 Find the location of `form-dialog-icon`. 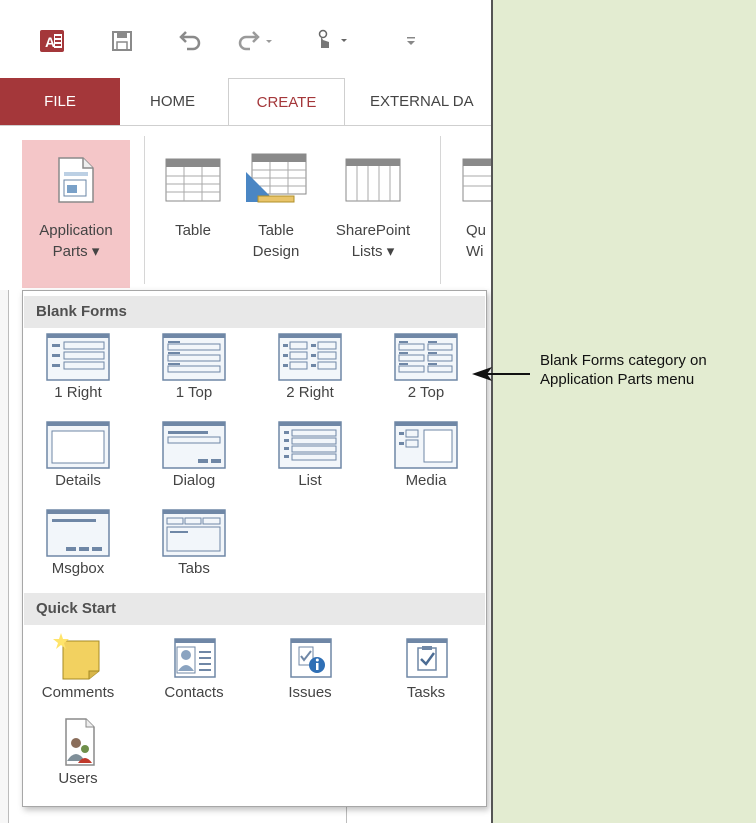

form-dialog-icon is located at coordinates (194, 443).